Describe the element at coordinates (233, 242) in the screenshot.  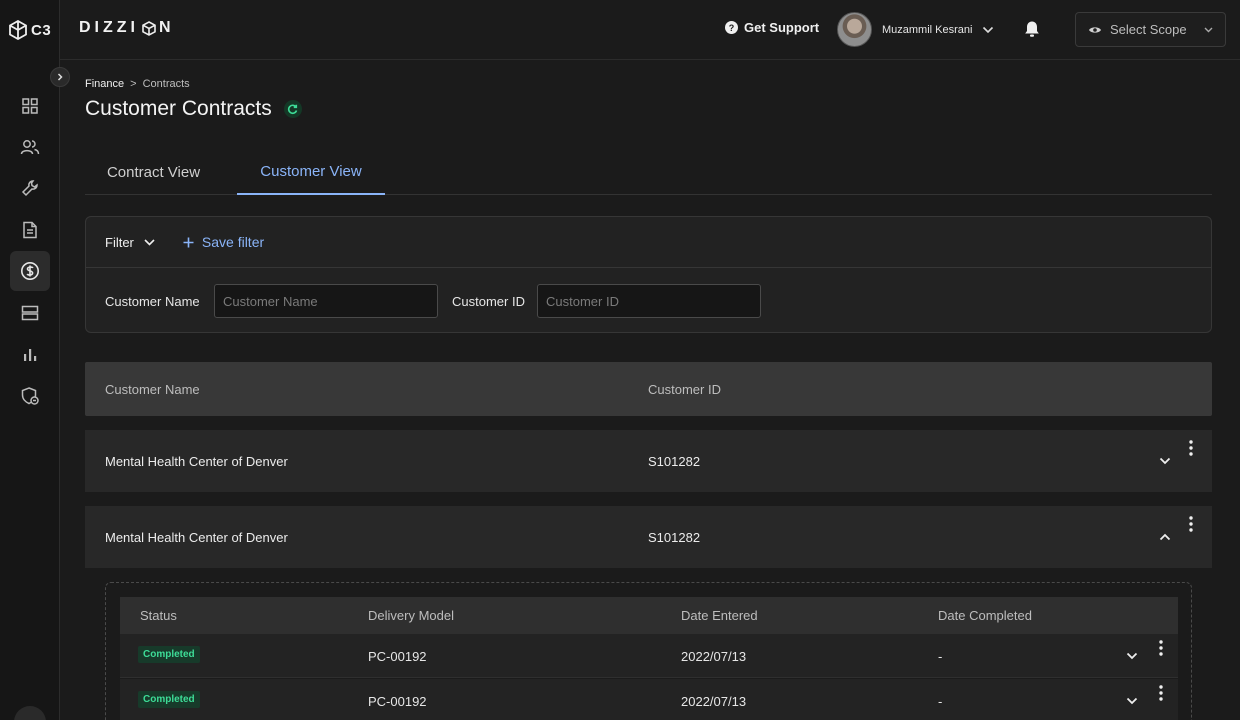
I see `save-filter-label: Save filter` at that location.